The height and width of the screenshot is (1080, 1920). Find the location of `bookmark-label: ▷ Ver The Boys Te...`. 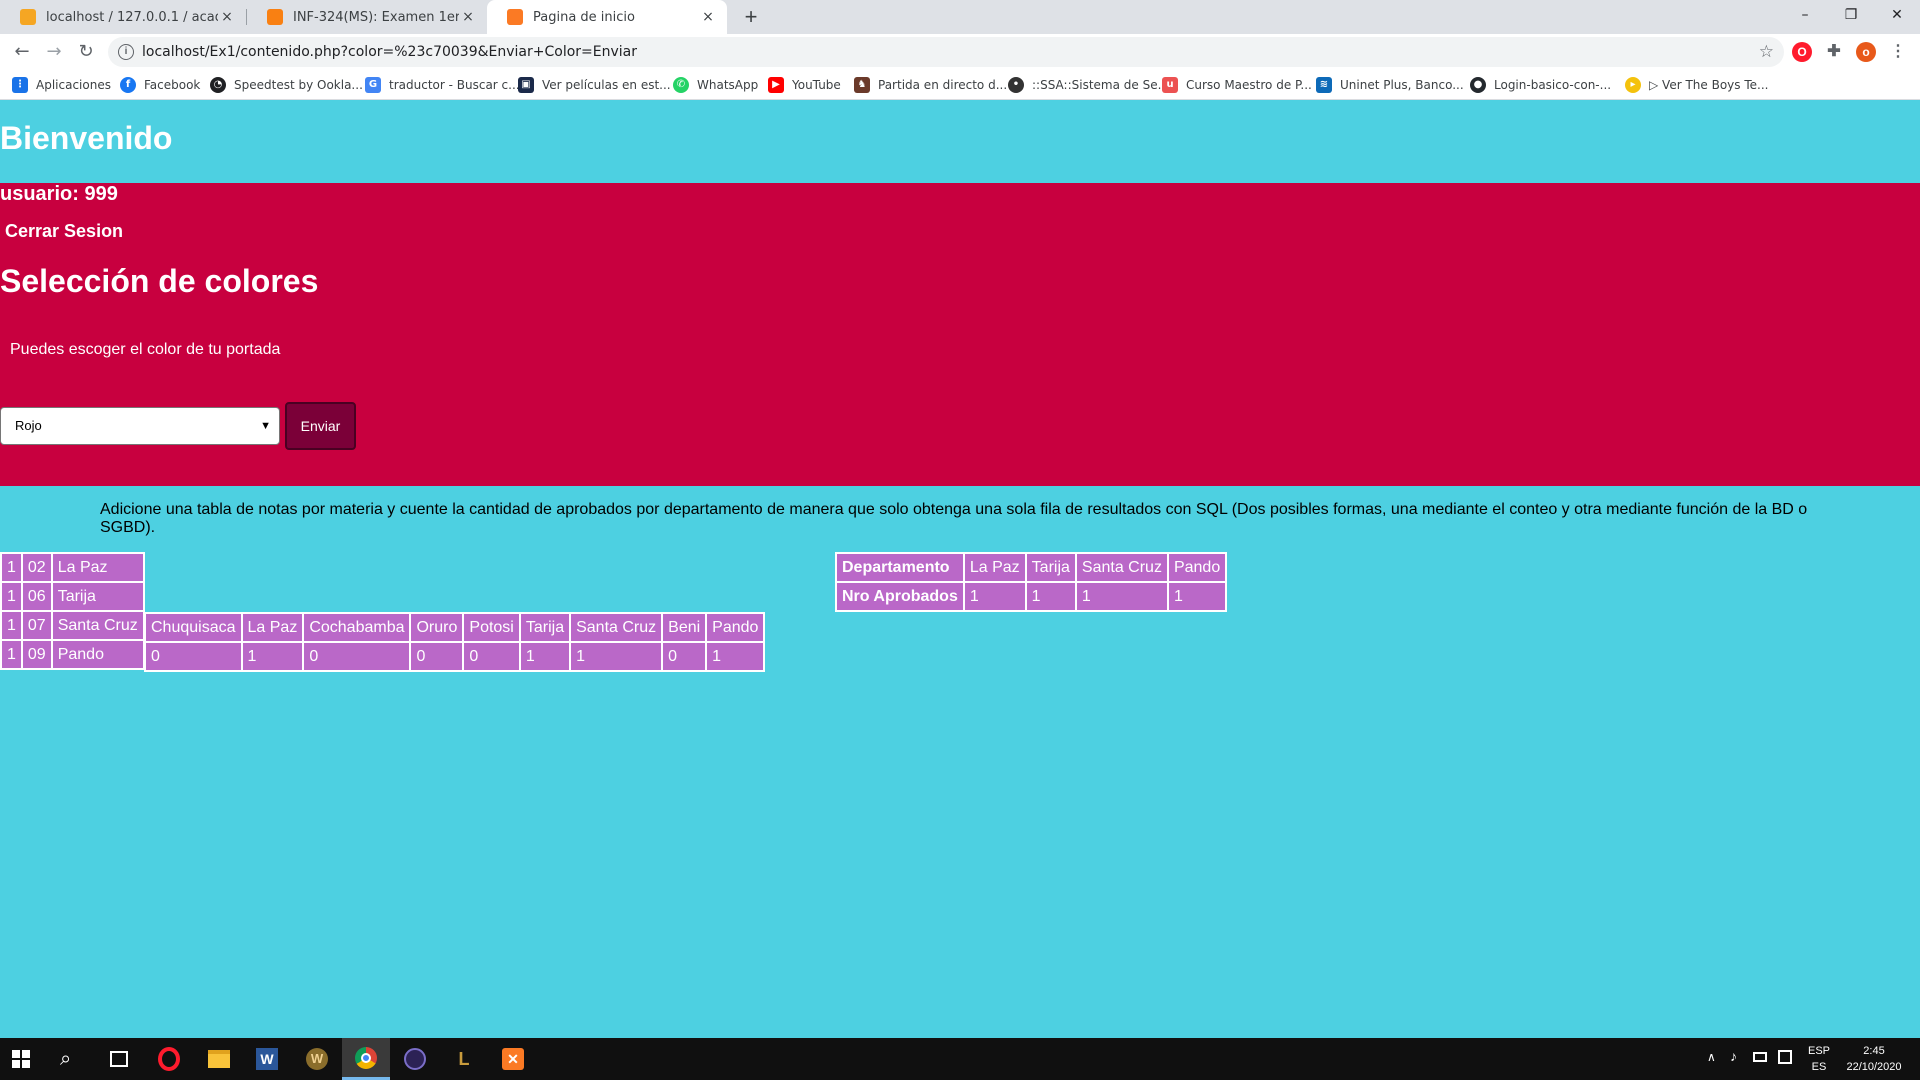

bookmark-label: ▷ Ver The Boys Te... is located at coordinates (1709, 85).